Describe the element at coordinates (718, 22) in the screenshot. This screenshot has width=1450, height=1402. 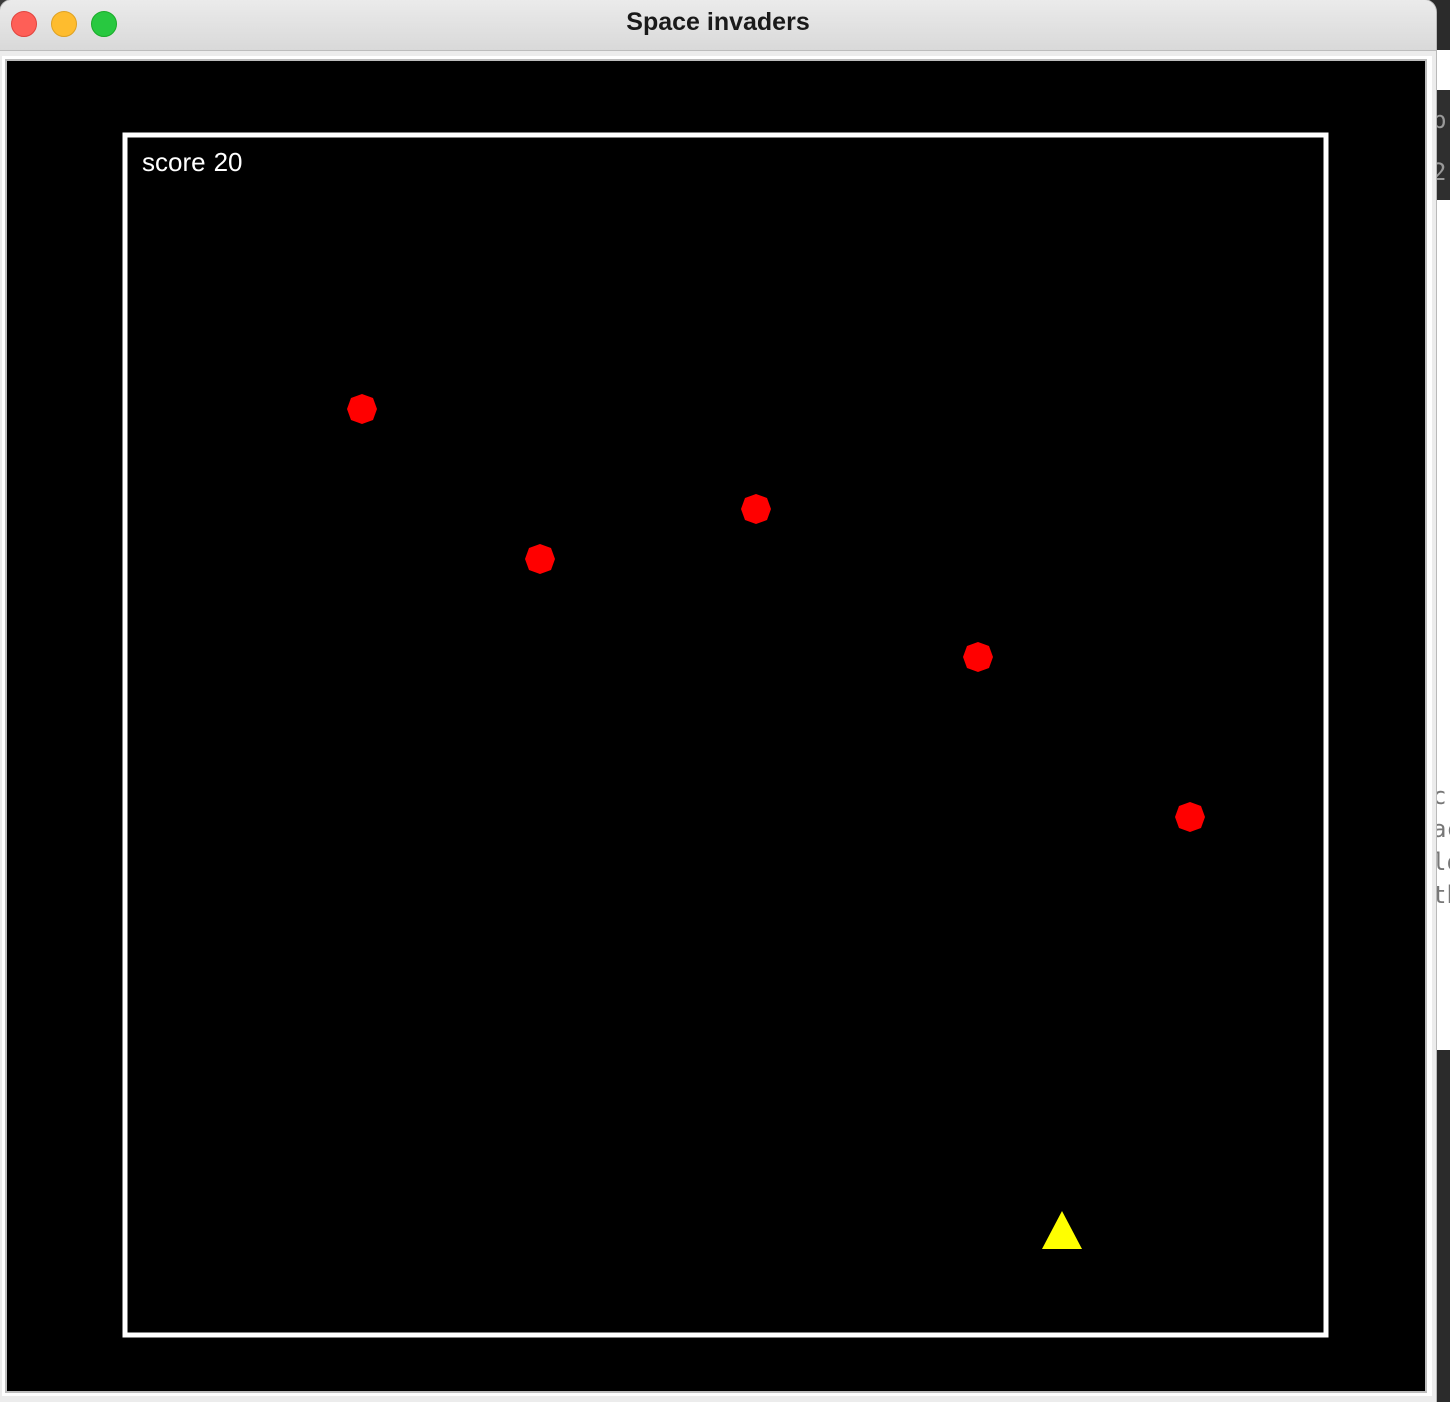
I see `window-title: Space invaders` at that location.